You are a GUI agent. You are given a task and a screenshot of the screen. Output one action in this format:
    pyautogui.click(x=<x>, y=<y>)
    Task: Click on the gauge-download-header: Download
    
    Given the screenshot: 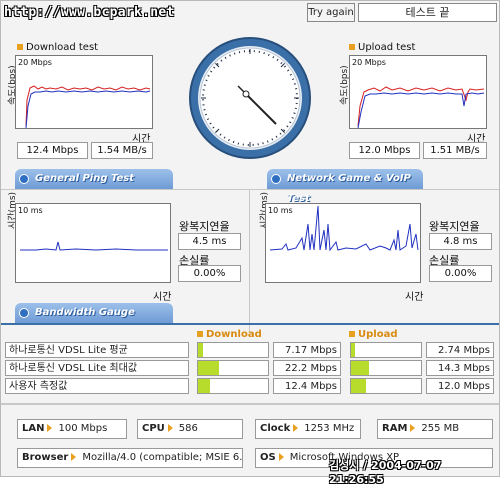 What is the action you would take?
    pyautogui.click(x=229, y=334)
    